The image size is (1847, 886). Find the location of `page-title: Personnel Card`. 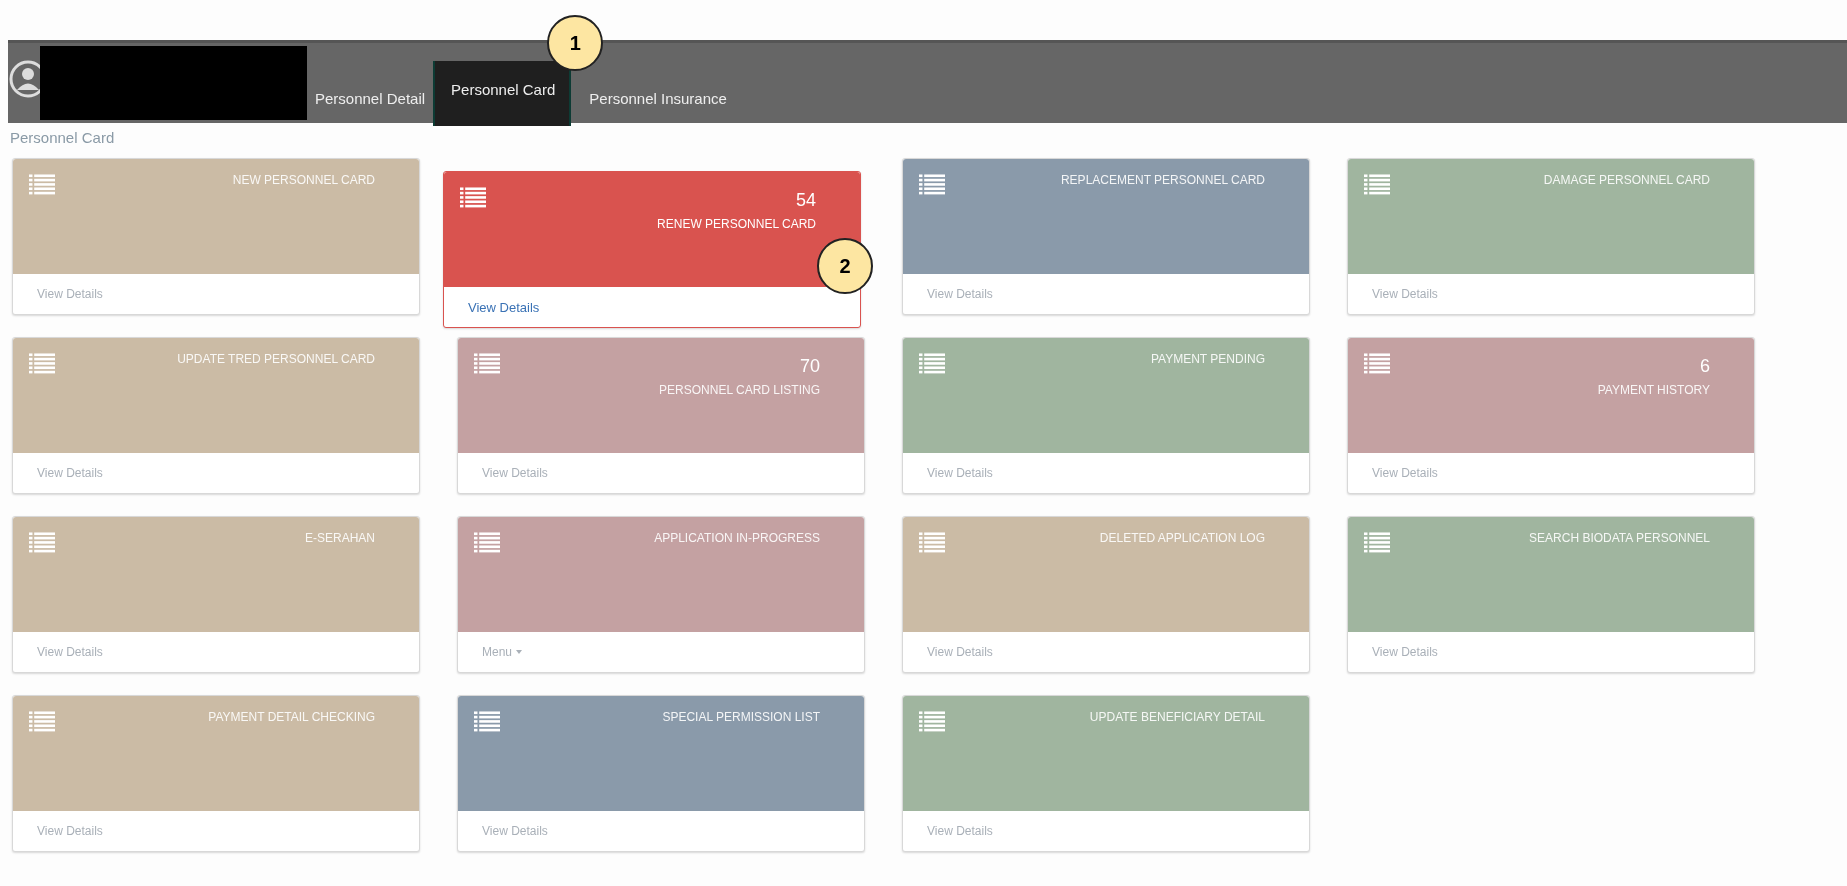

page-title: Personnel Card is located at coordinates (62, 138).